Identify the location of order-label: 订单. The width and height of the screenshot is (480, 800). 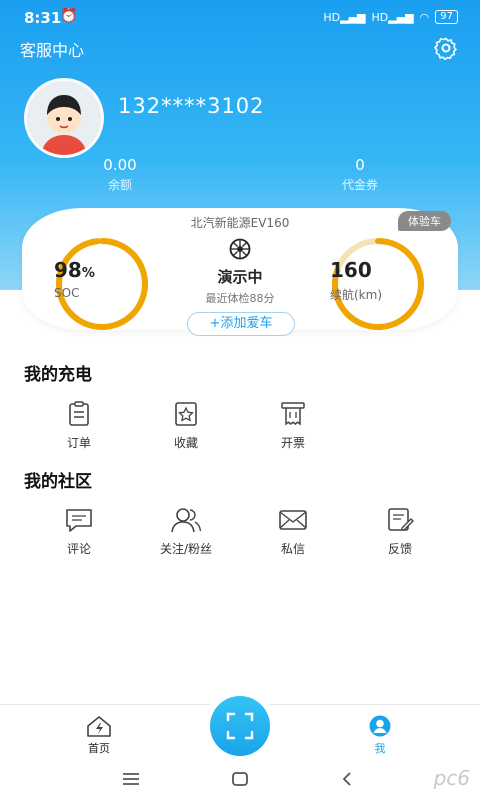
(78, 443).